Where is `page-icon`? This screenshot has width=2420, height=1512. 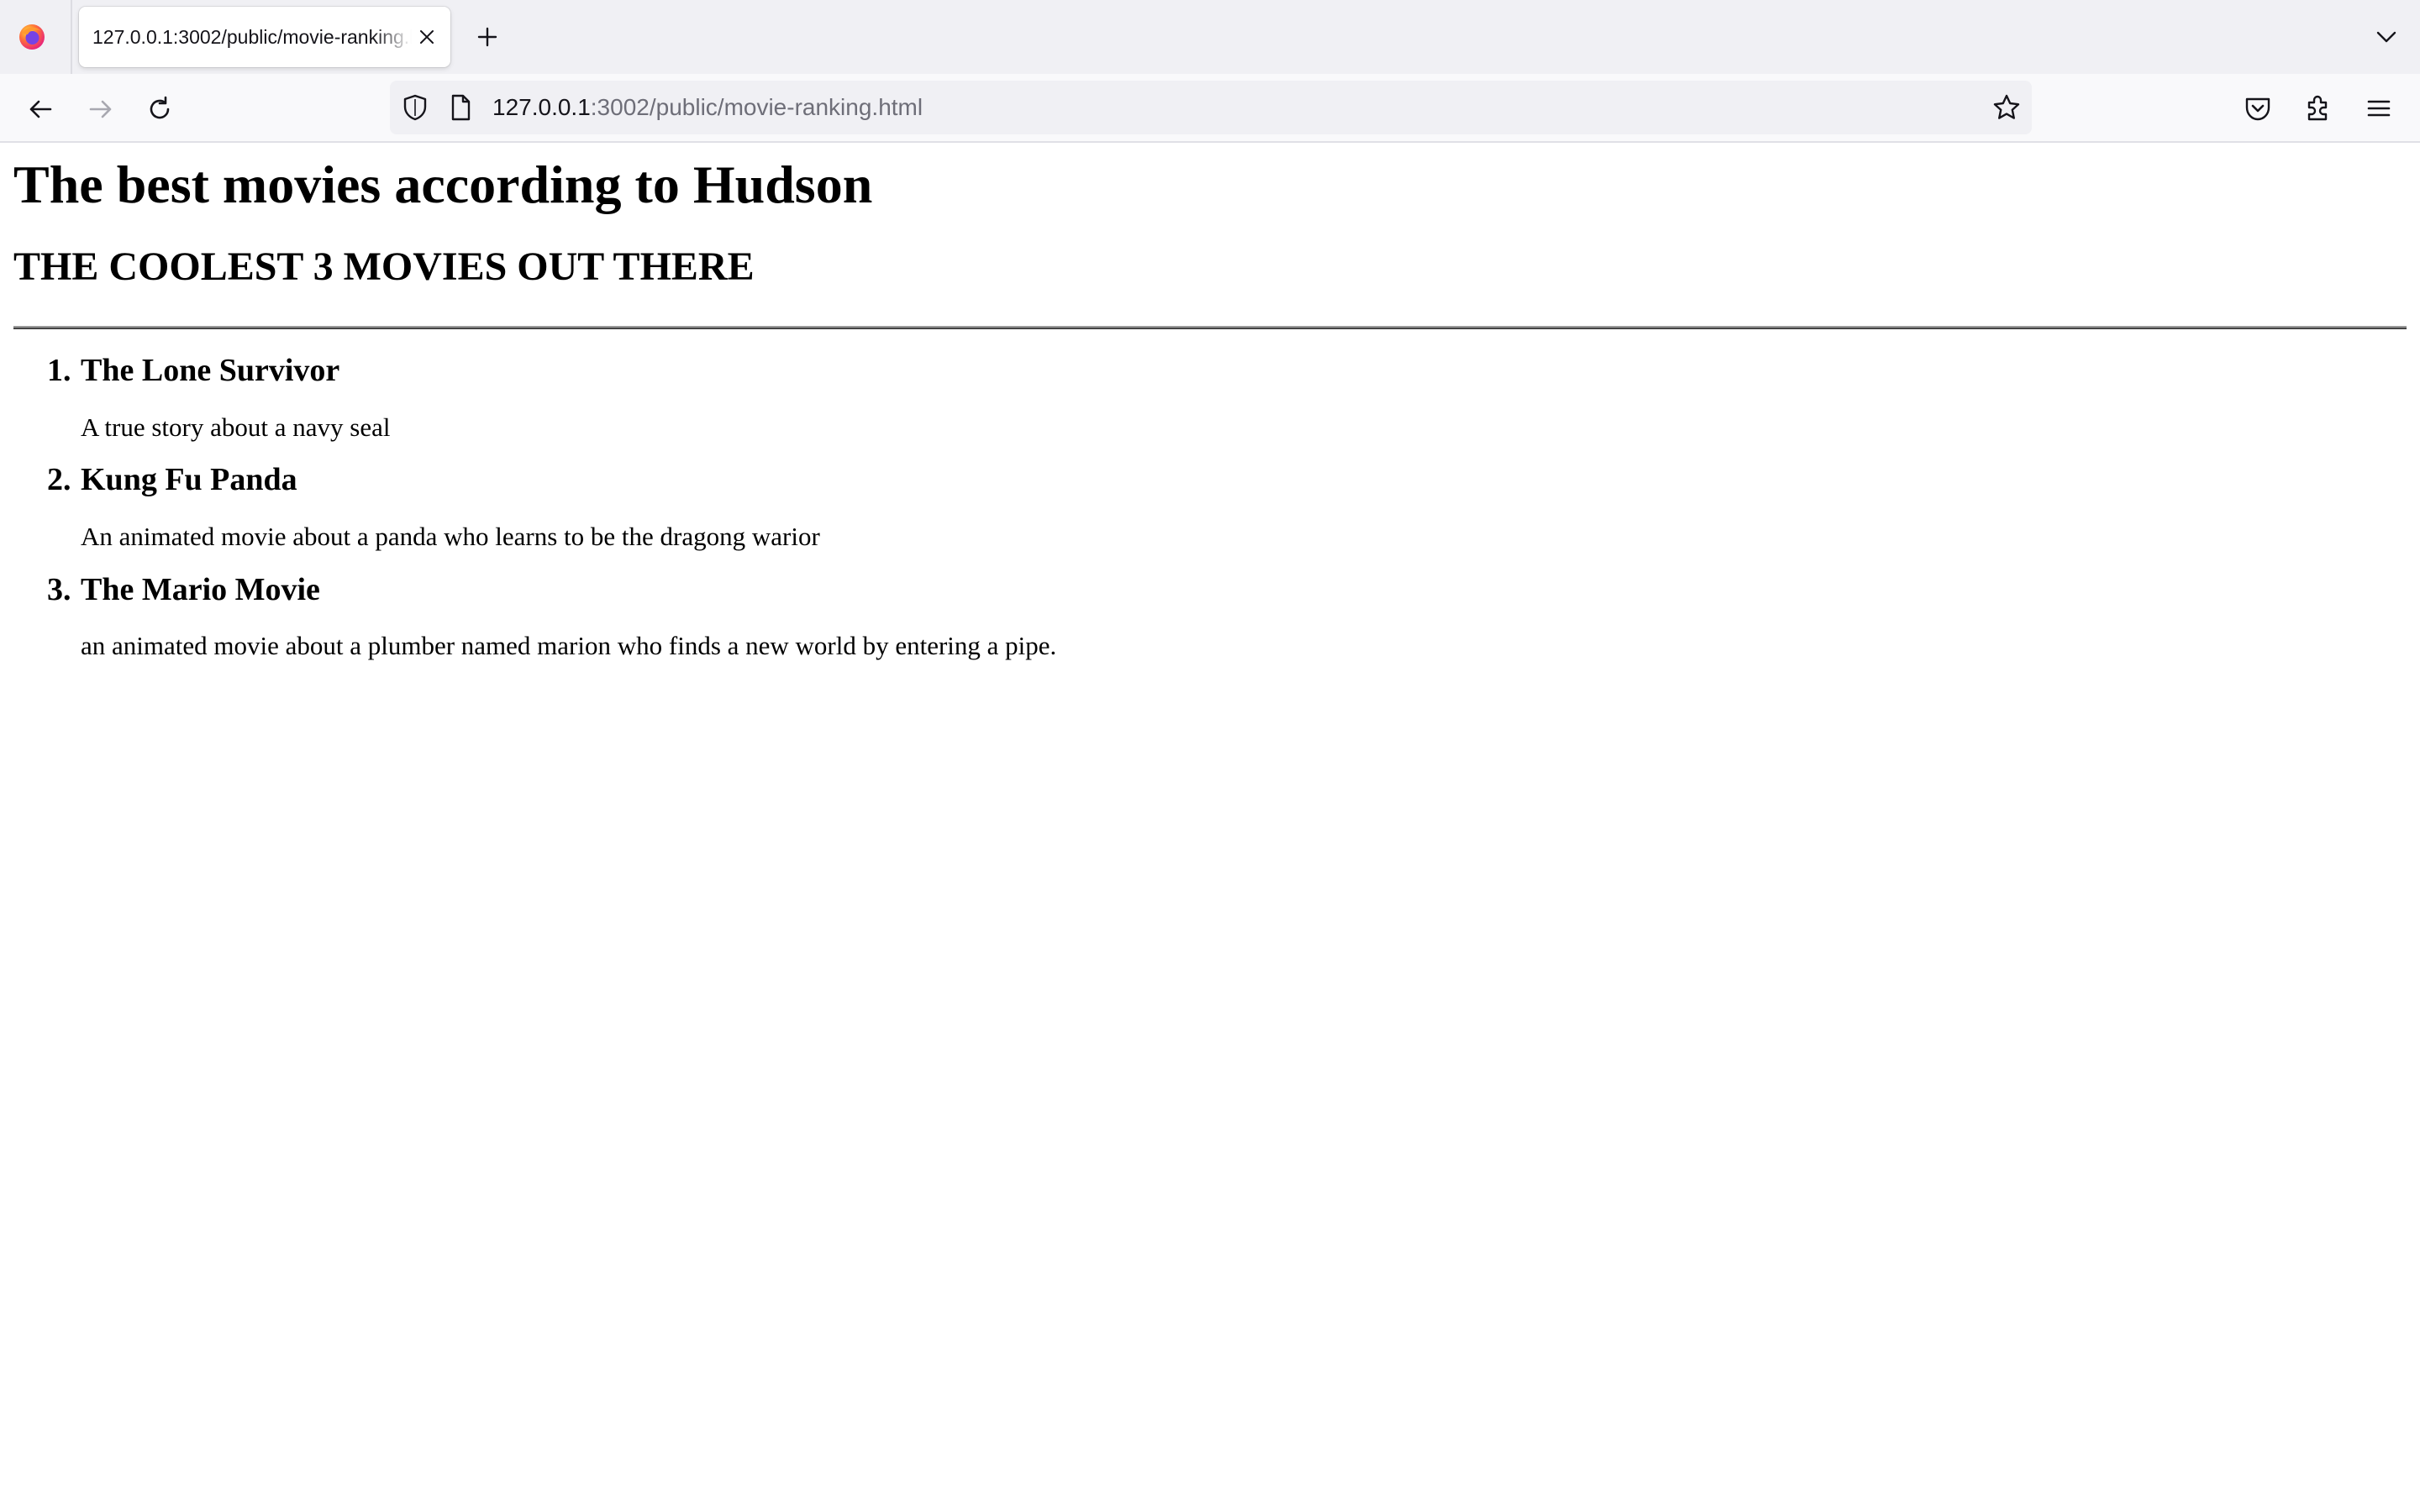
page-icon is located at coordinates (461, 107).